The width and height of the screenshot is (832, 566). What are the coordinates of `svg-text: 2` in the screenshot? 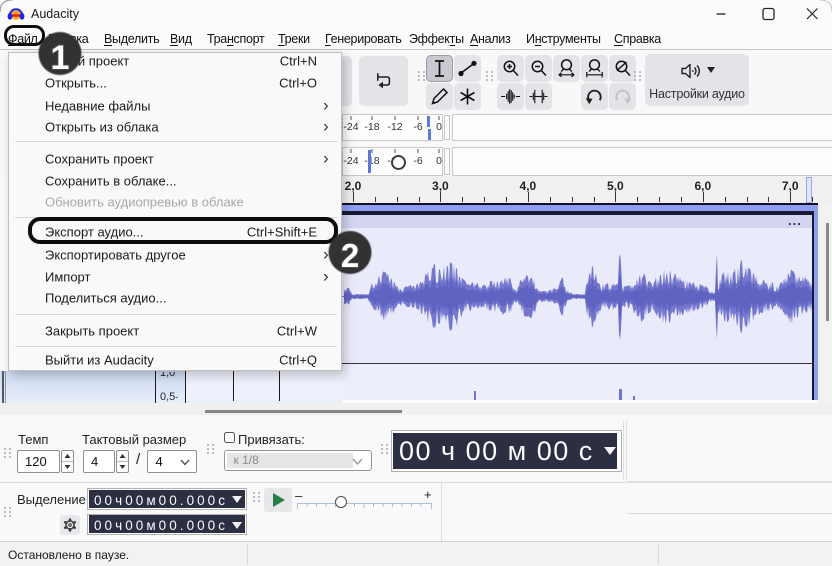 It's located at (350, 255).